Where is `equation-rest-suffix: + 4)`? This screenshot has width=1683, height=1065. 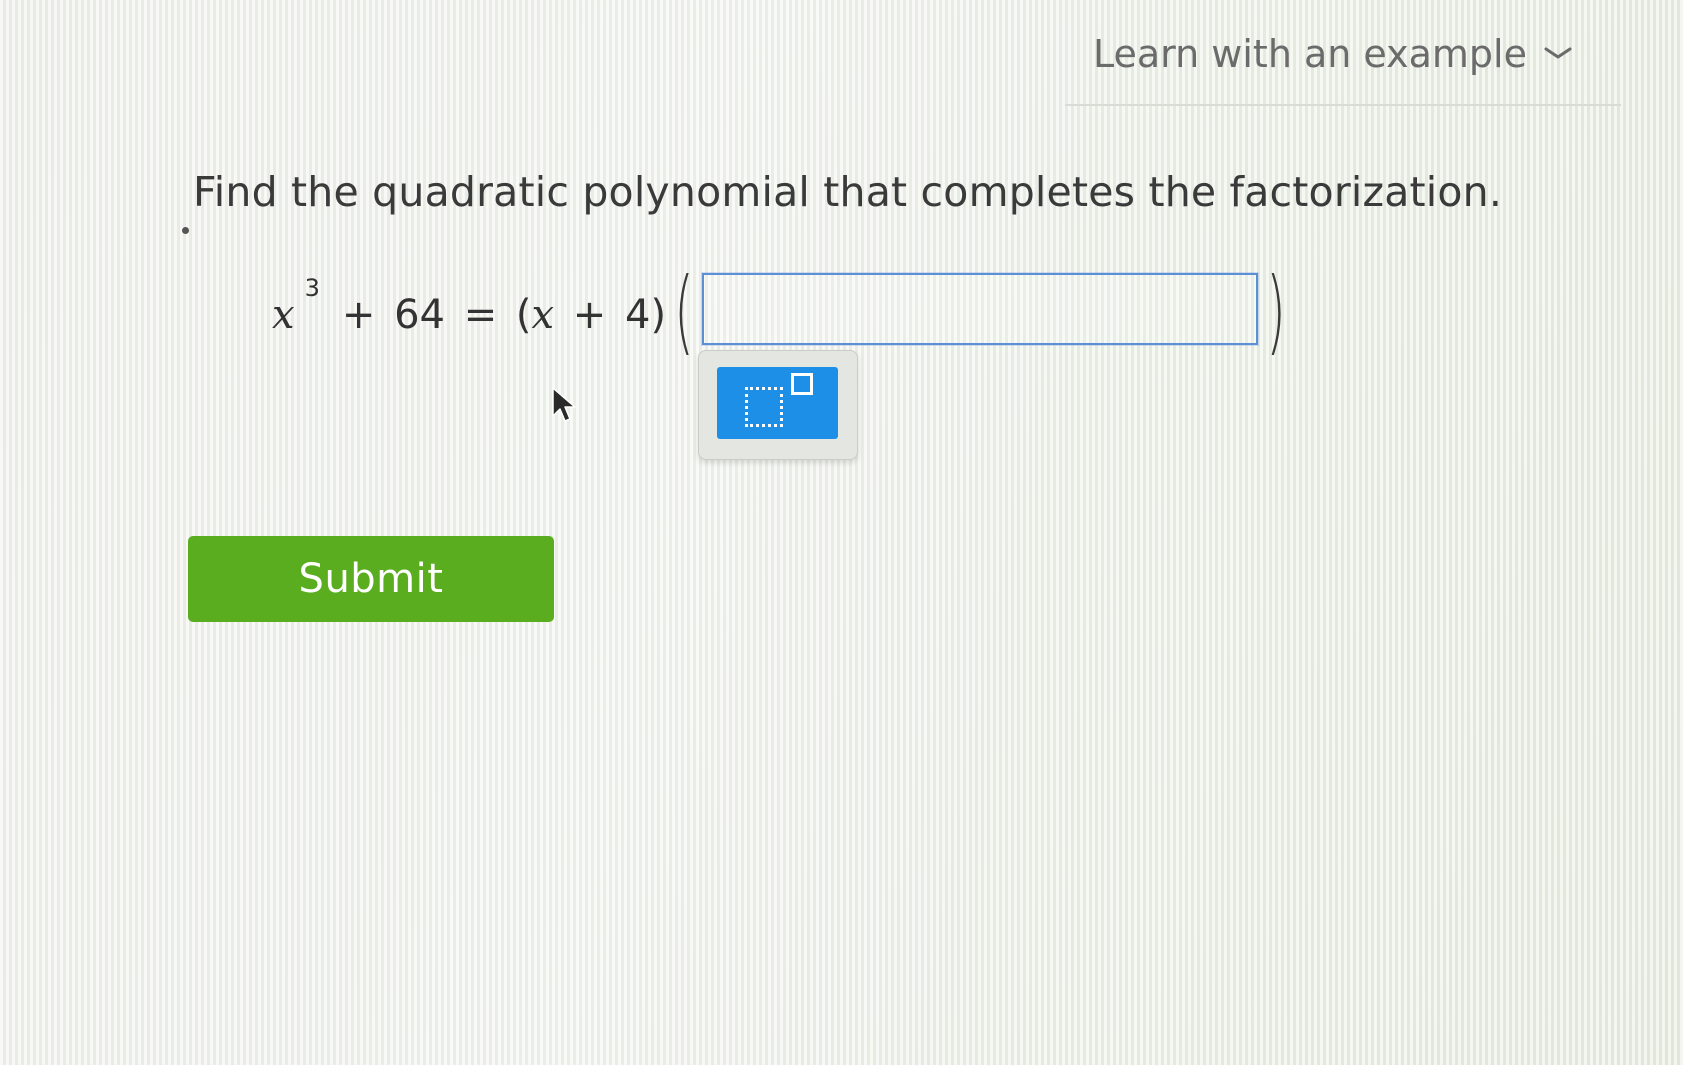
equation-rest-suffix: + 4) is located at coordinates (610, 315).